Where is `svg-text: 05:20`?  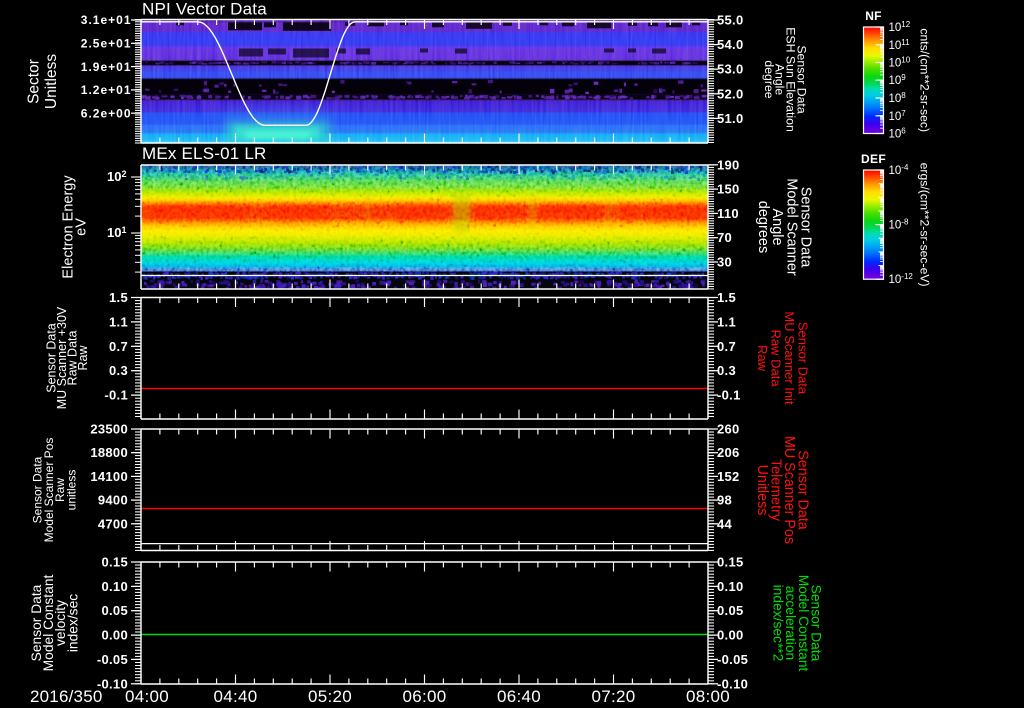
svg-text: 05:20 is located at coordinates (330, 696).